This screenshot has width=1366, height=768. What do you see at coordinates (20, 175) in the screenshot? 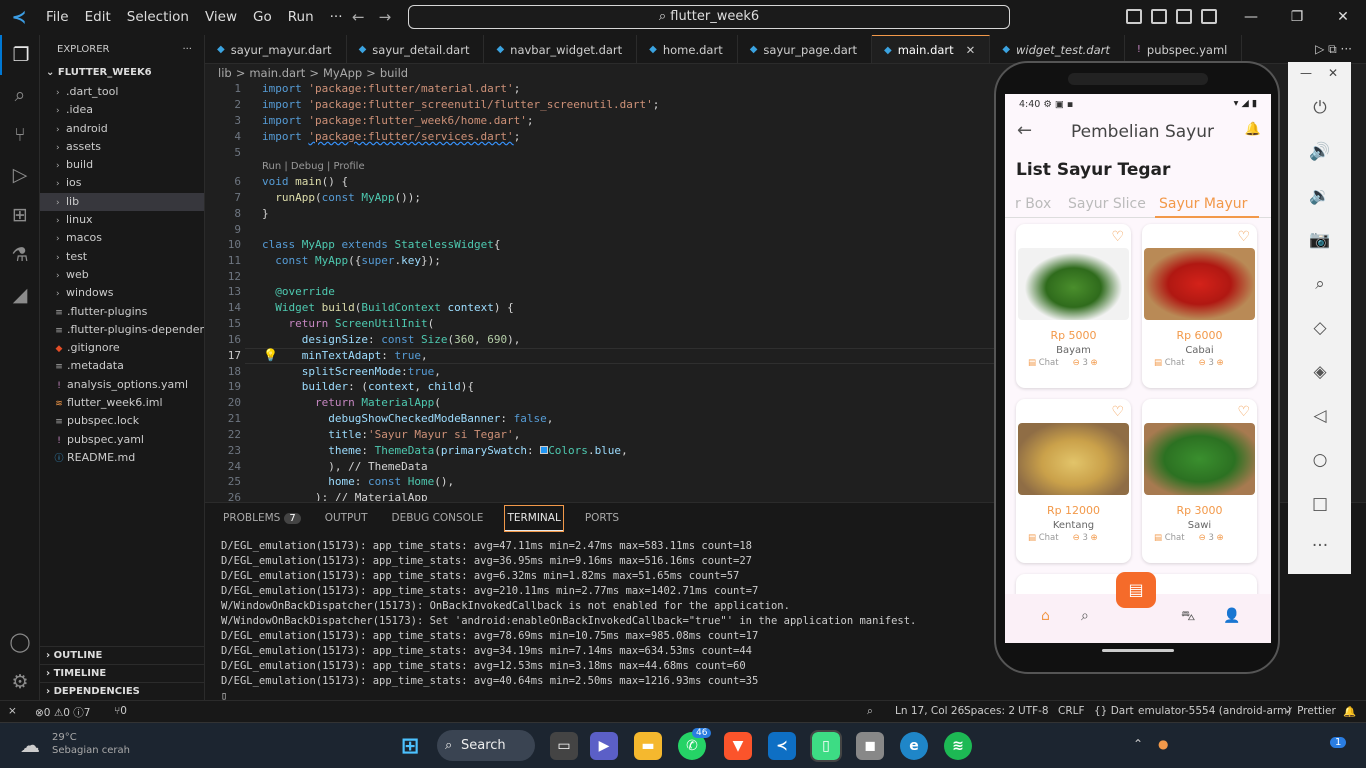
I see `run-debug-icon: ▷` at bounding box center [20, 175].